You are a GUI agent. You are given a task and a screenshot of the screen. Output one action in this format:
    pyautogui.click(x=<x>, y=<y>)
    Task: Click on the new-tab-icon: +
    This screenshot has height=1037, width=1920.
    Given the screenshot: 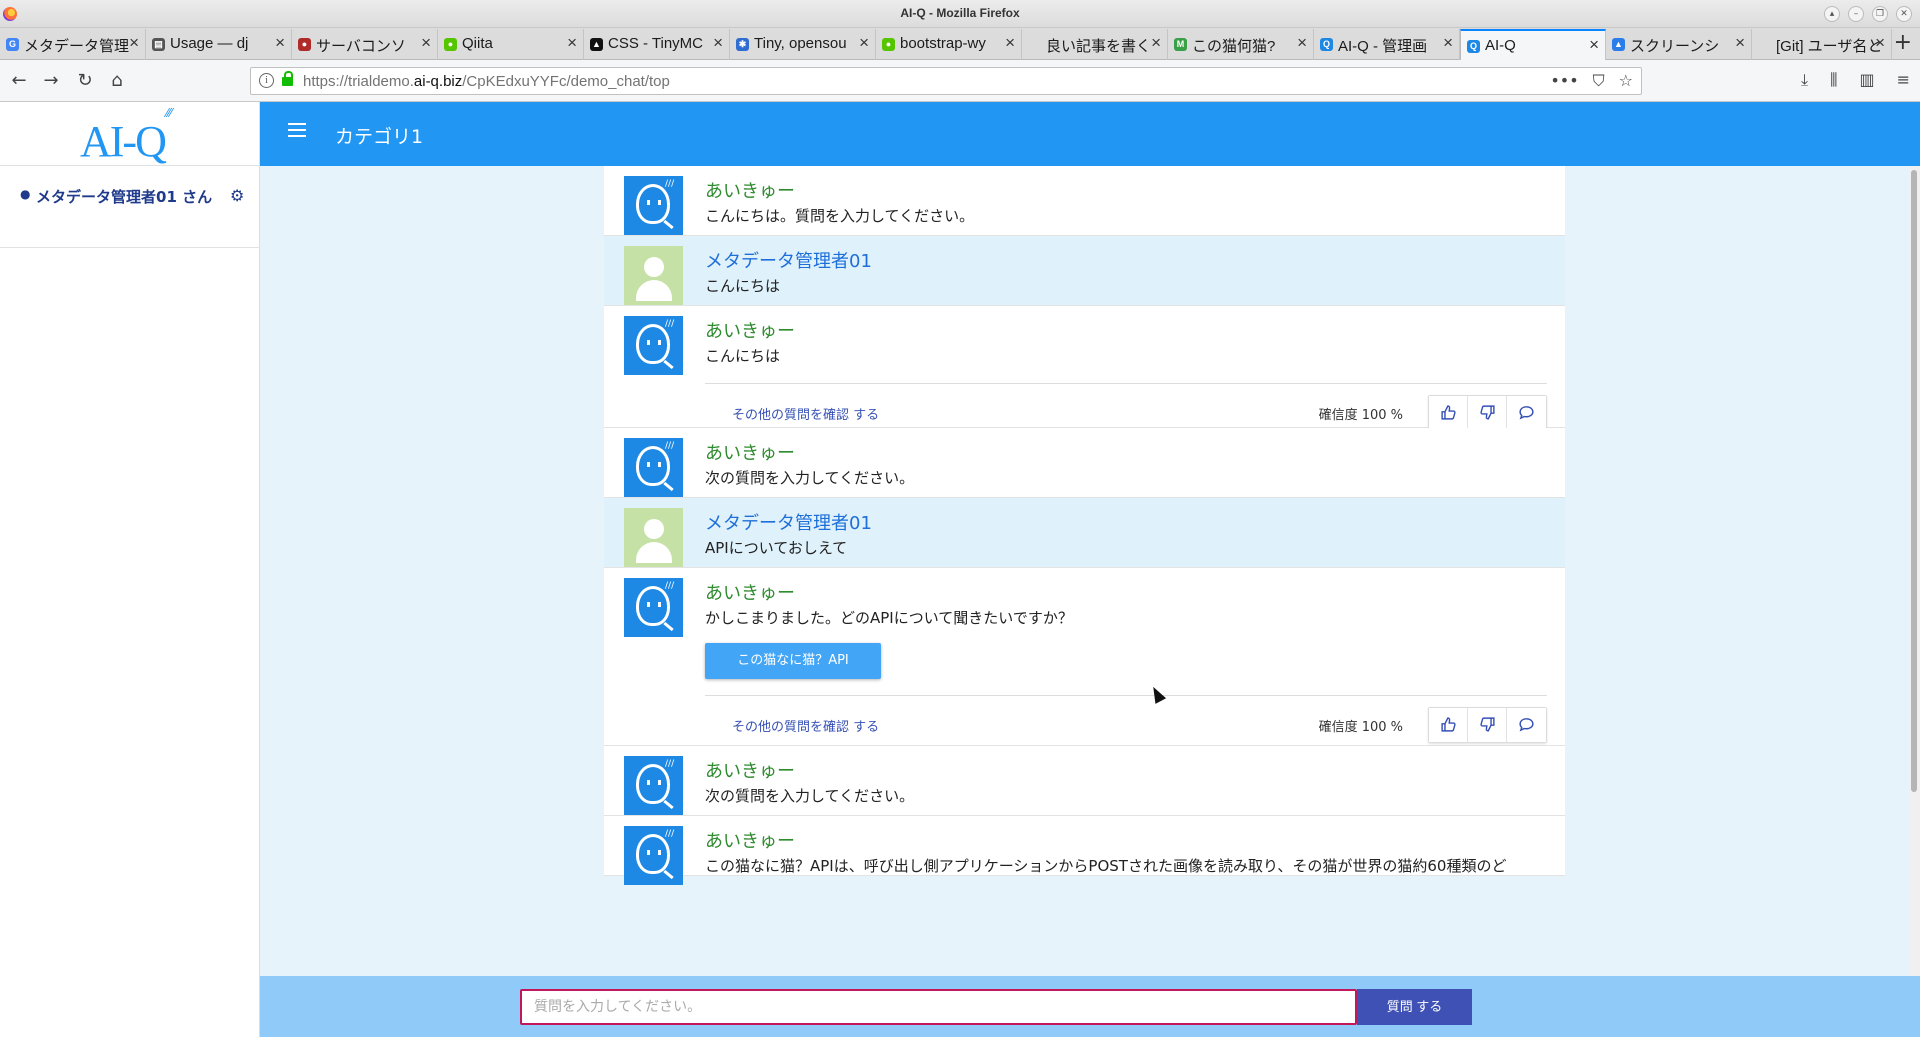 What is the action you would take?
    pyautogui.click(x=1903, y=42)
    